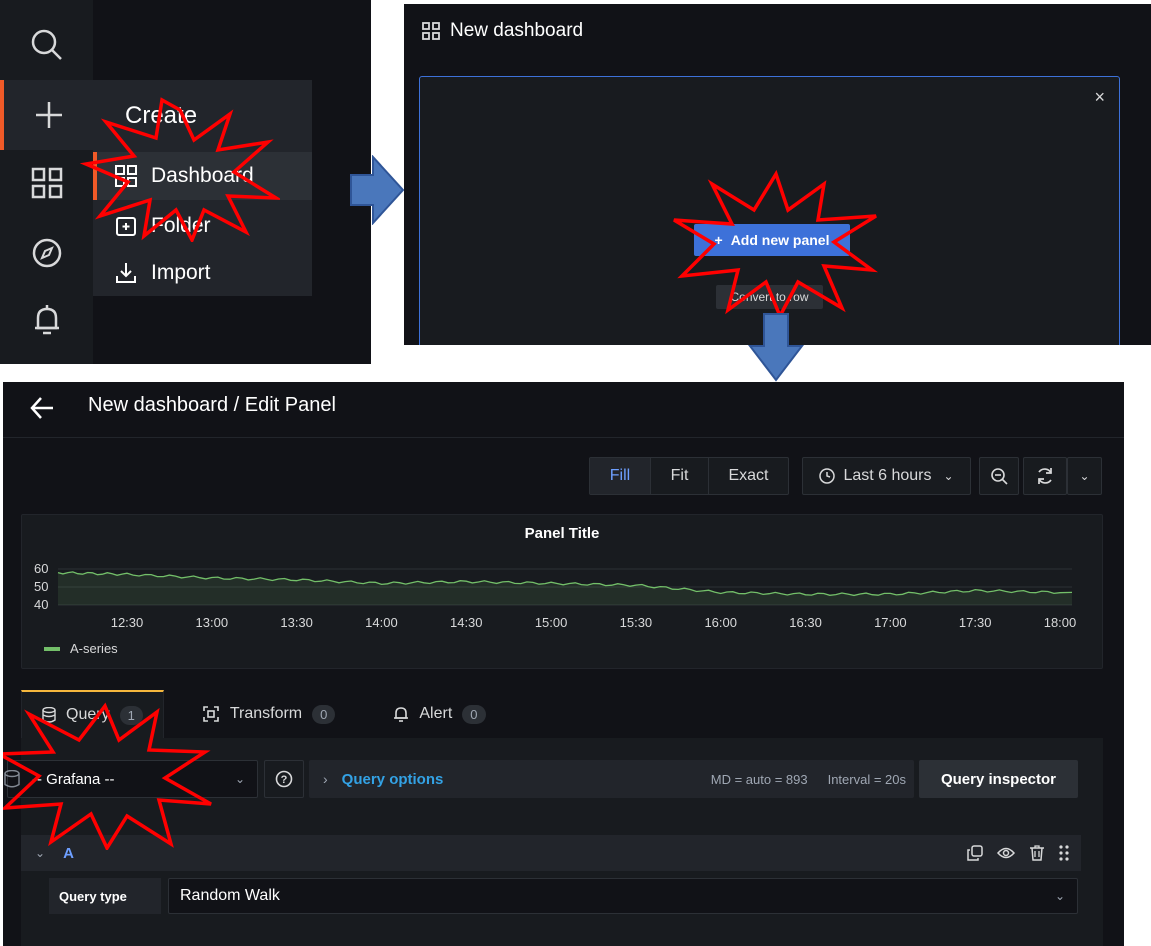 The width and height of the screenshot is (1151, 946). What do you see at coordinates (565, 588) in the screenshot?
I see `series-area-fill` at bounding box center [565, 588].